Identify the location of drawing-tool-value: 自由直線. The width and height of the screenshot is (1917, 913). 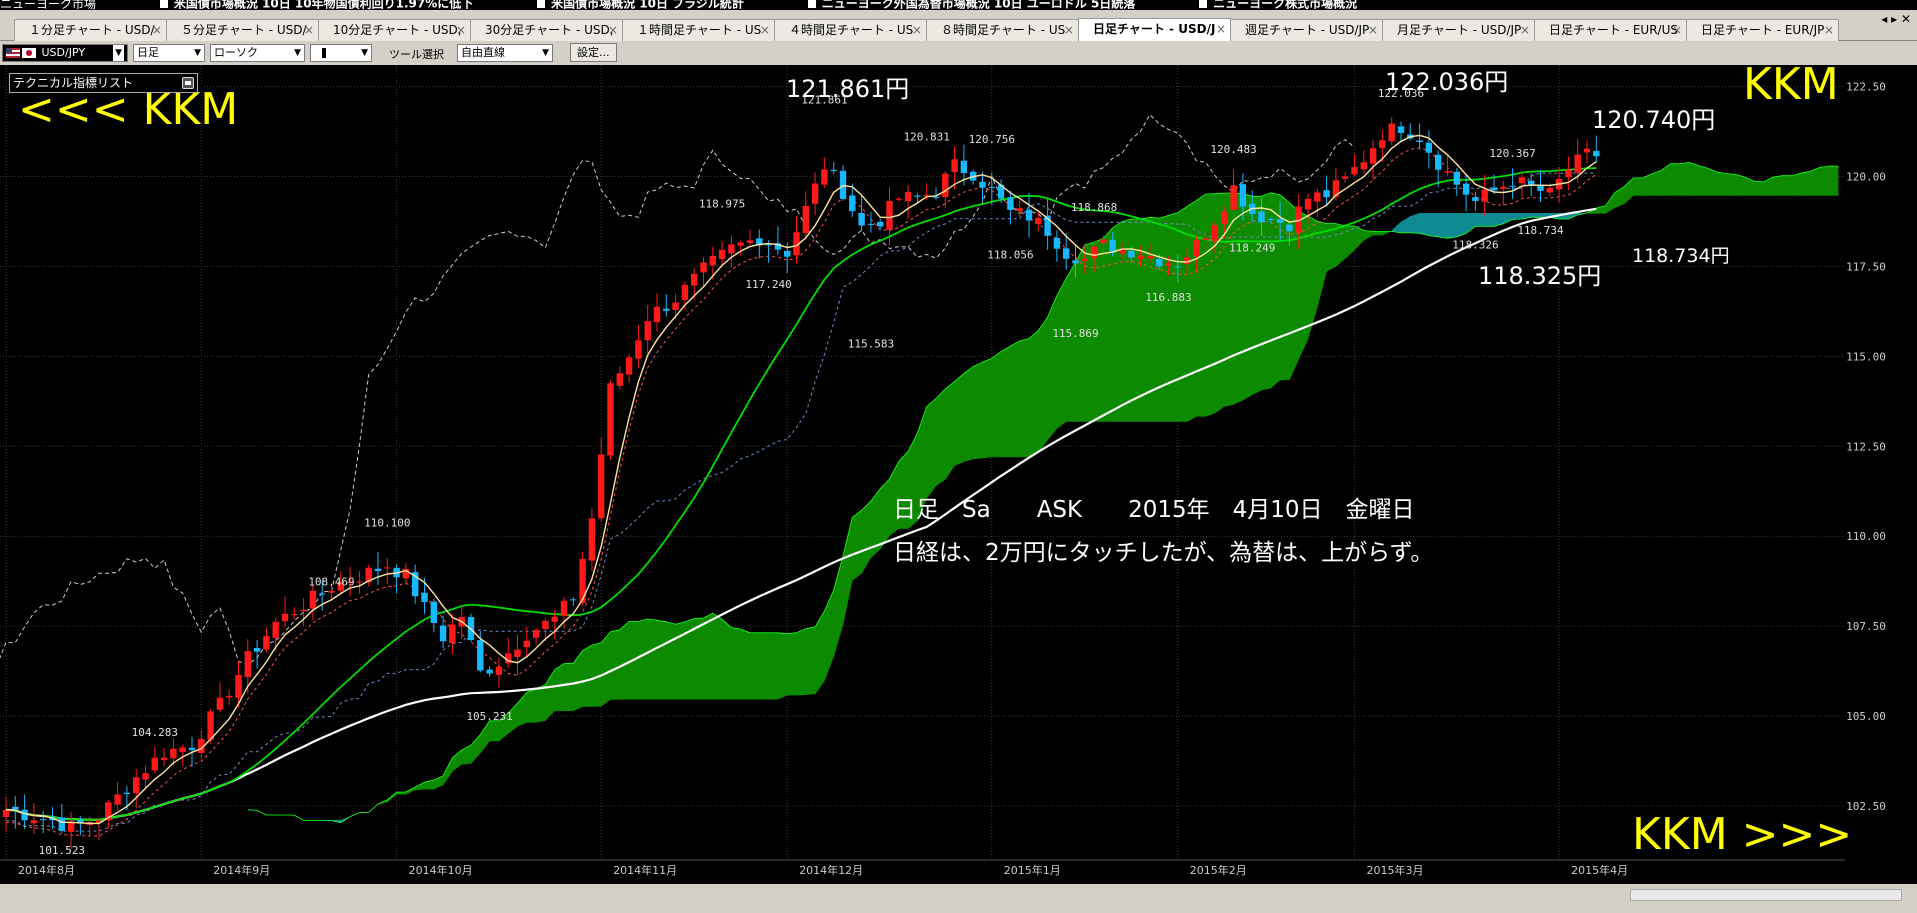
(483, 52).